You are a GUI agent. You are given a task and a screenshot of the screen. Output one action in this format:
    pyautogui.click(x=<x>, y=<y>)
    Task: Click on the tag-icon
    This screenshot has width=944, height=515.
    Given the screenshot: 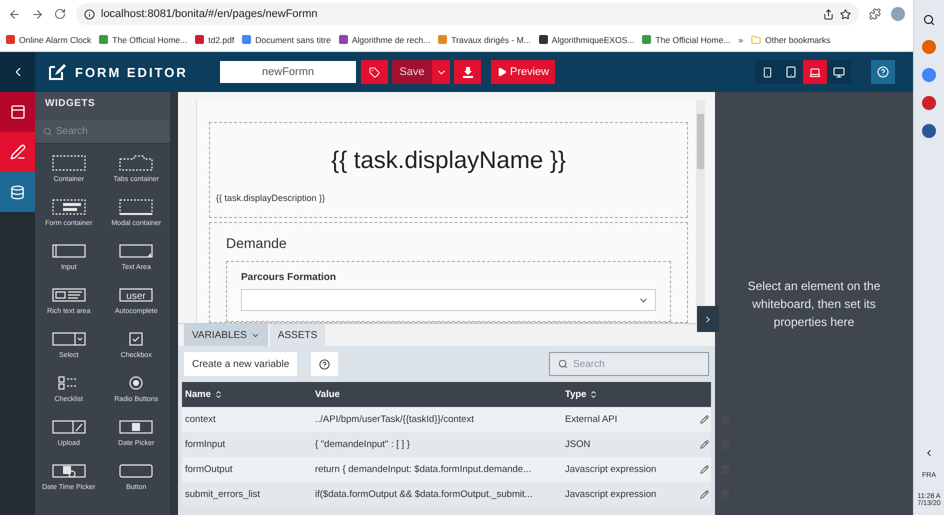 What is the action you would take?
    pyautogui.click(x=374, y=72)
    